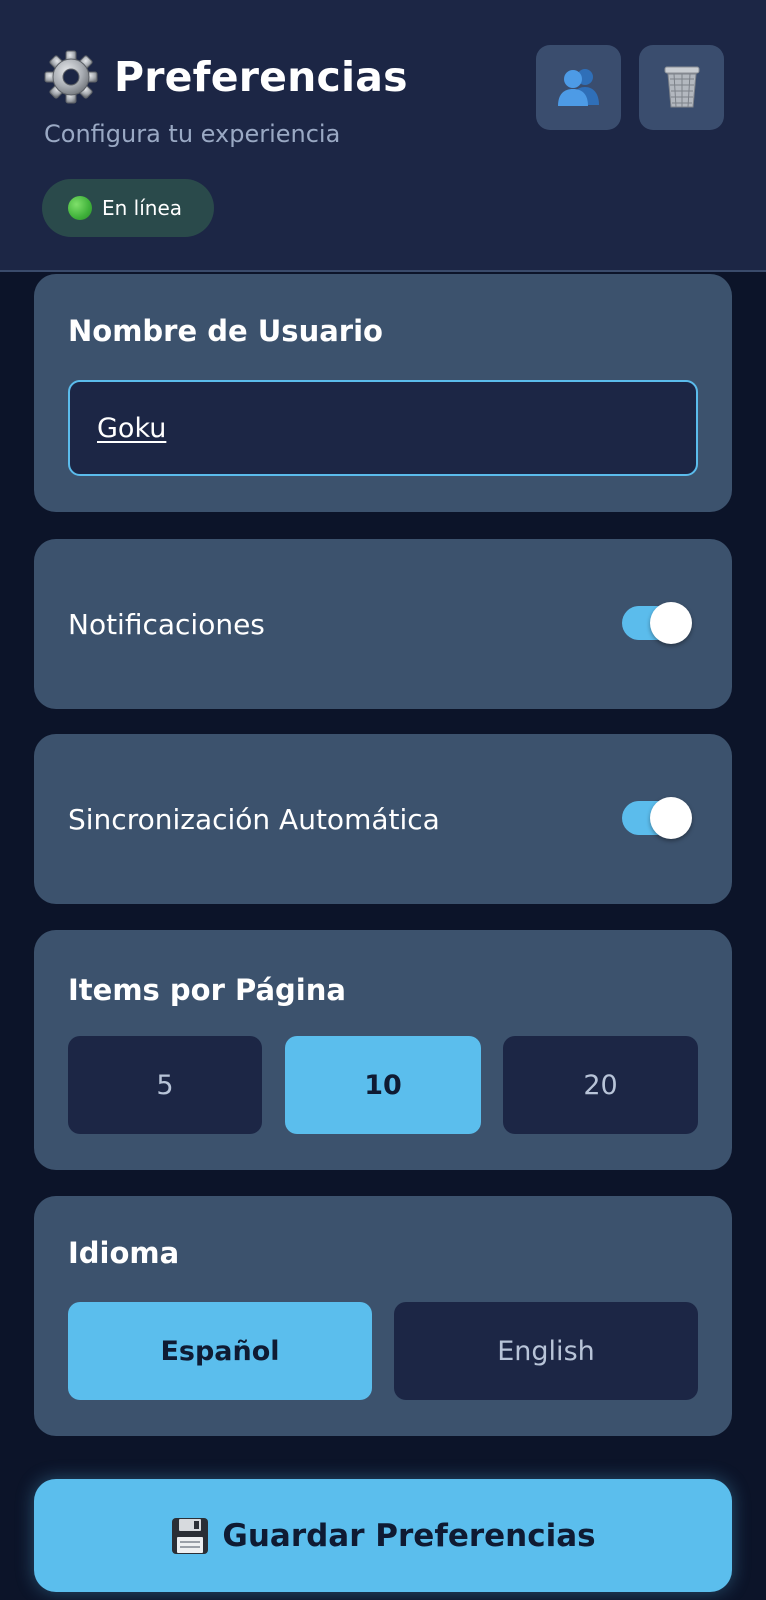  Describe the element at coordinates (71, 77) in the screenshot. I see `gear-icon` at that location.